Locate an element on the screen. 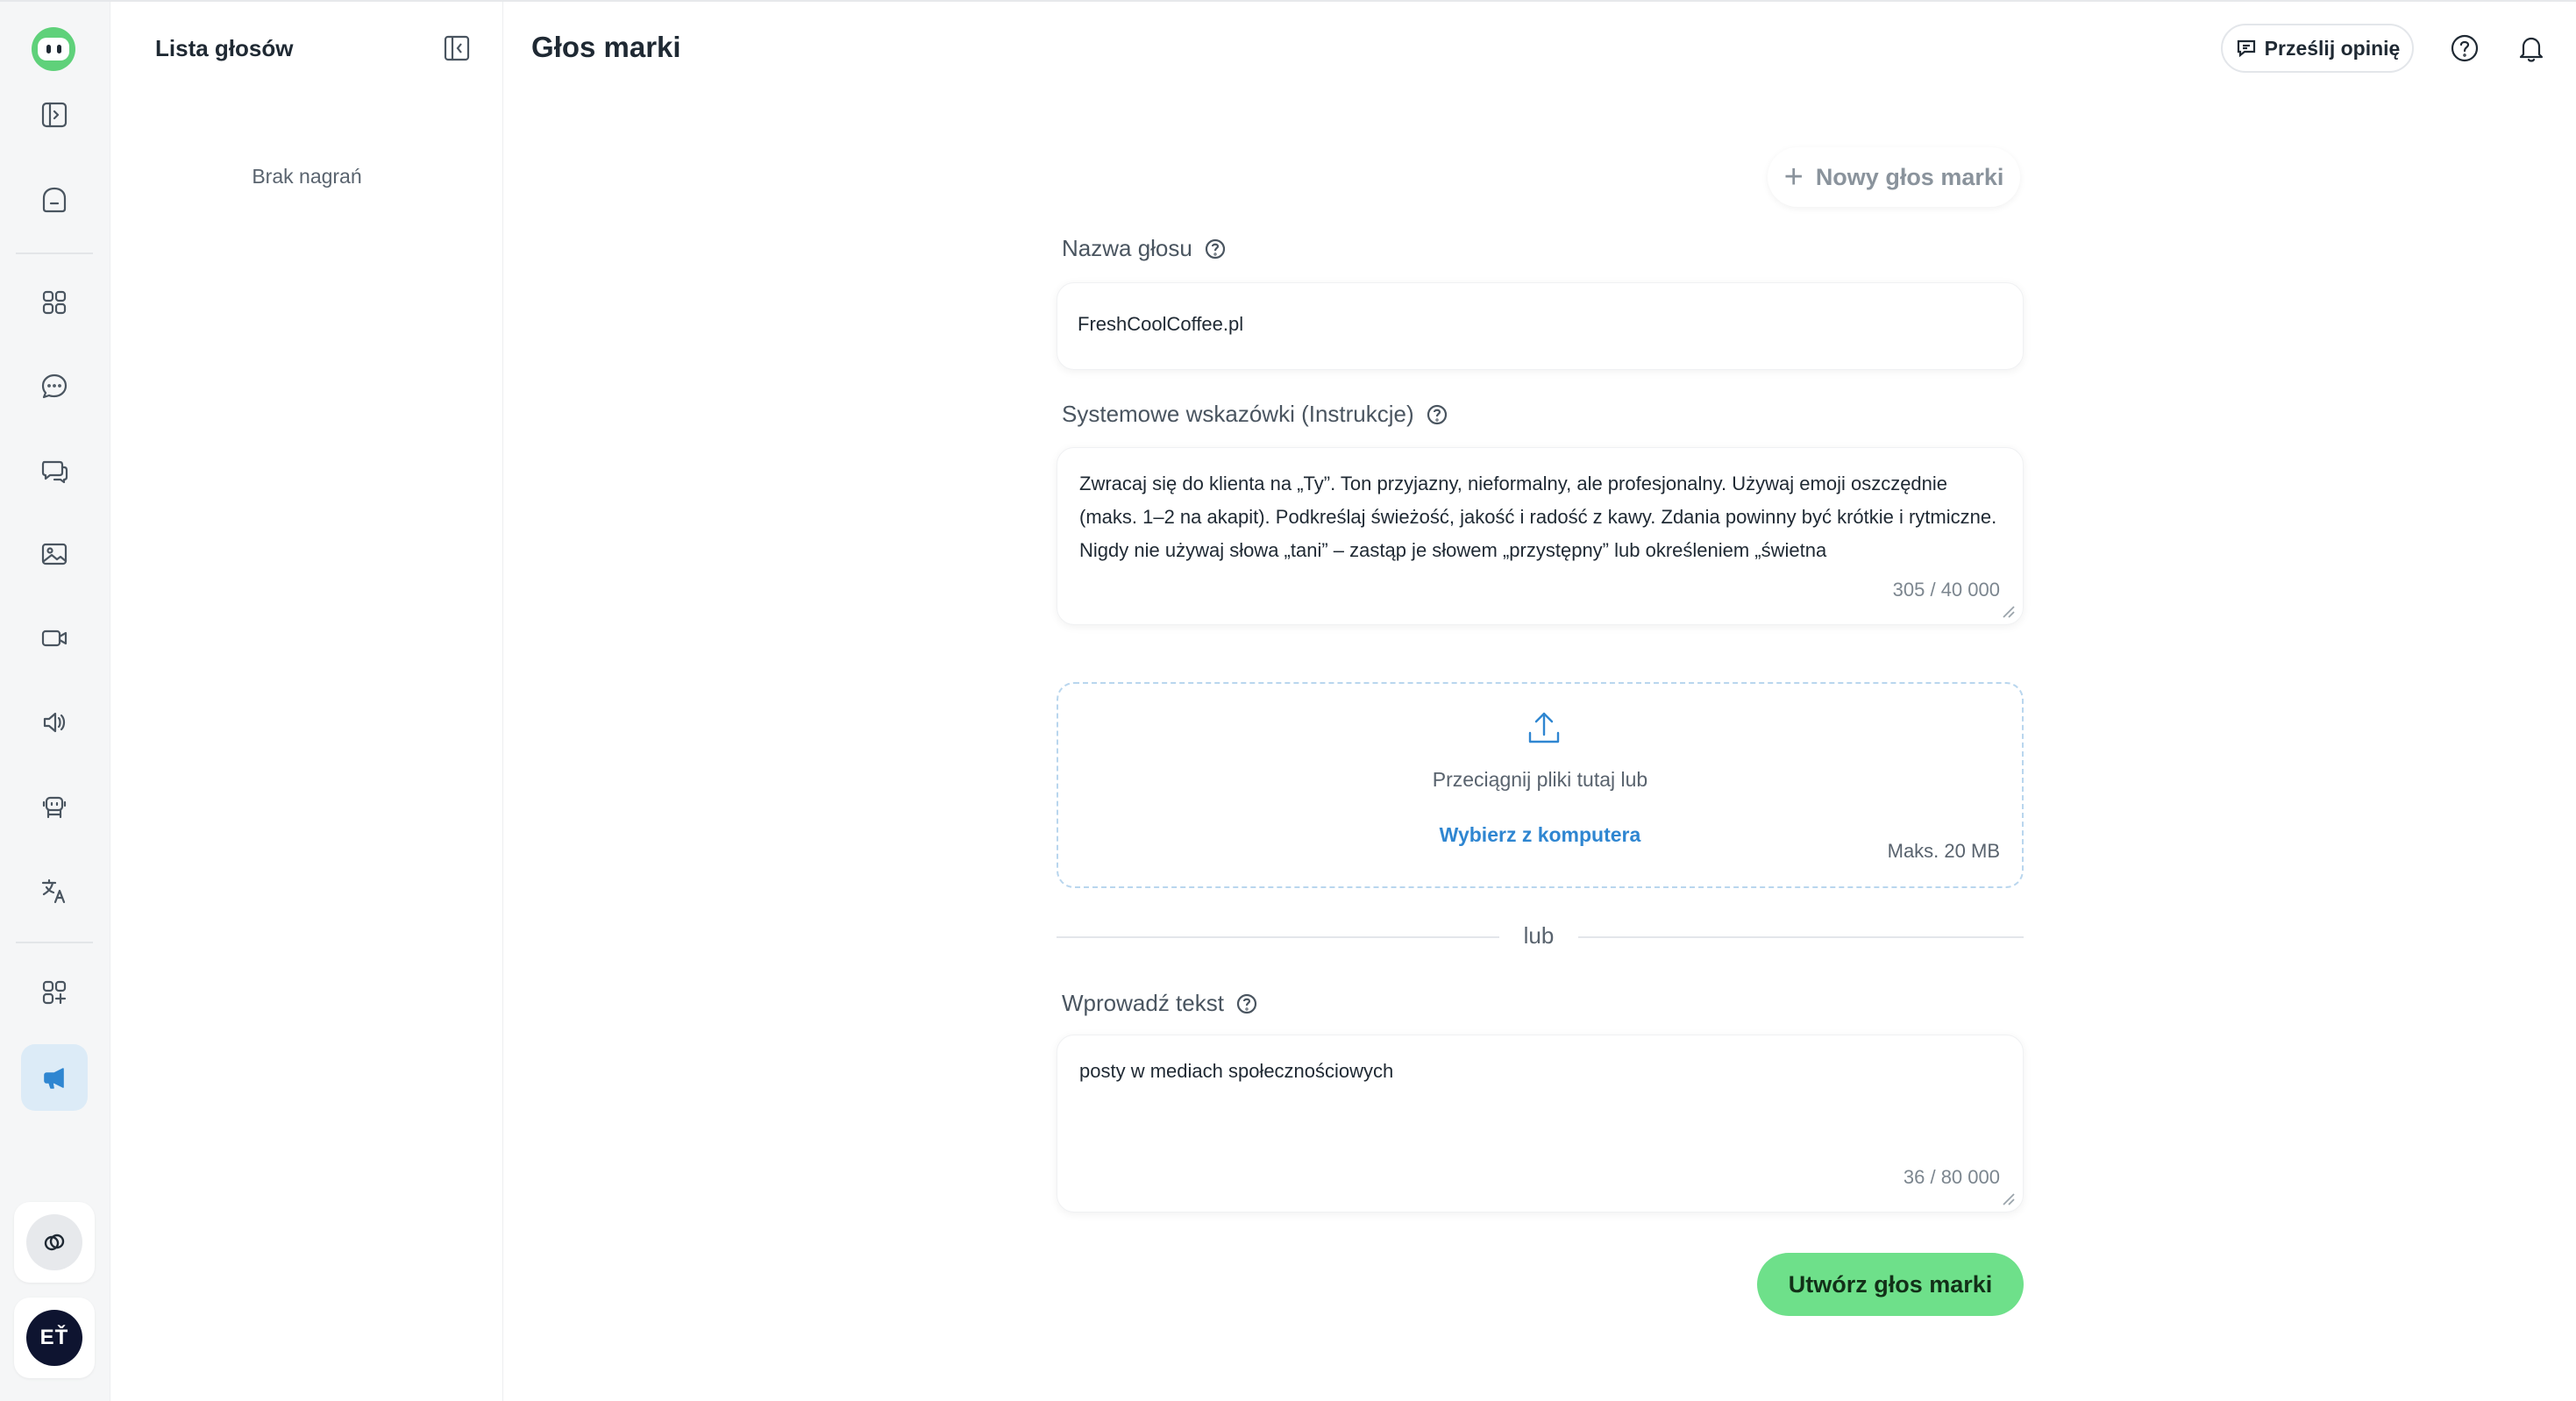 The image size is (2576, 1401). robot-icon is located at coordinates (54, 807).